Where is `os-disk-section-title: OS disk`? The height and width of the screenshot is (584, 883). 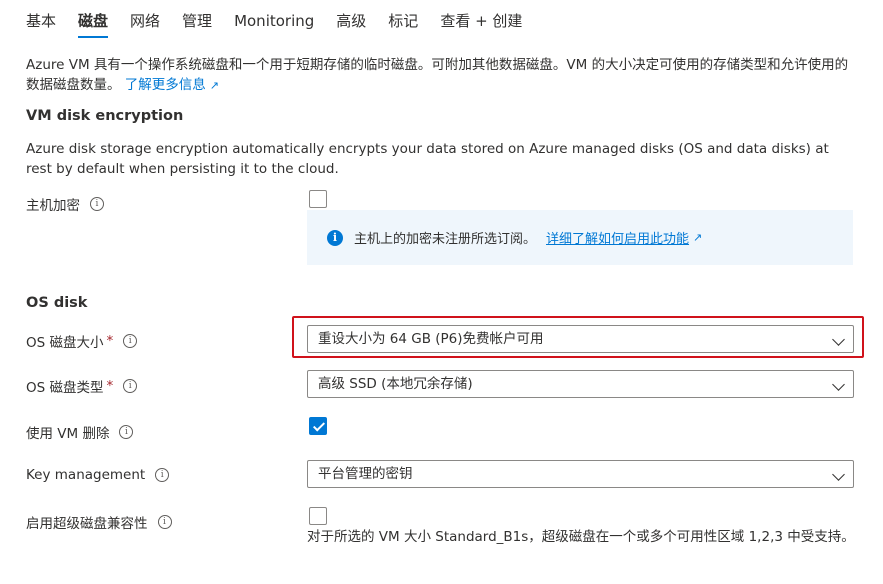 os-disk-section-title: OS disk is located at coordinates (57, 303).